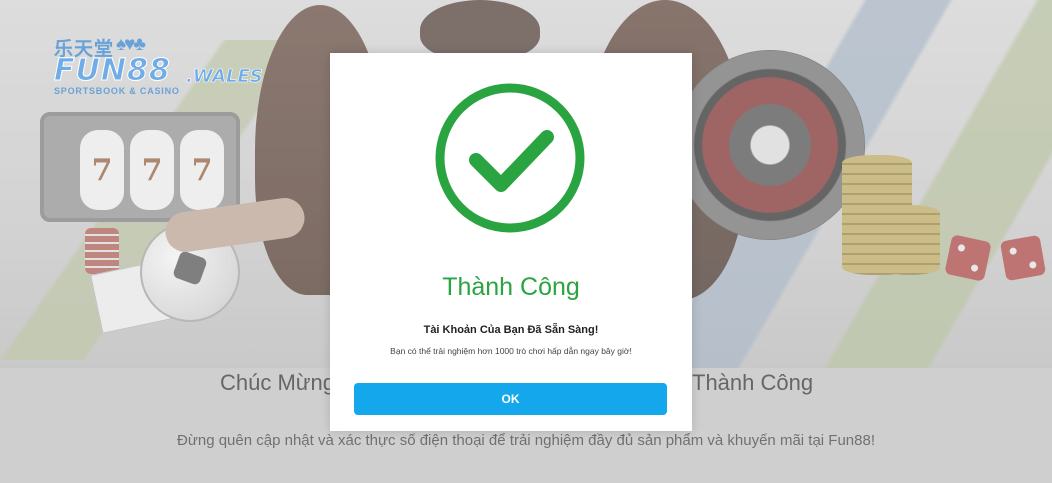 Image resolution: width=1052 pixels, height=483 pixels. Describe the element at coordinates (510, 399) in the screenshot. I see `ok-button: OK` at that location.